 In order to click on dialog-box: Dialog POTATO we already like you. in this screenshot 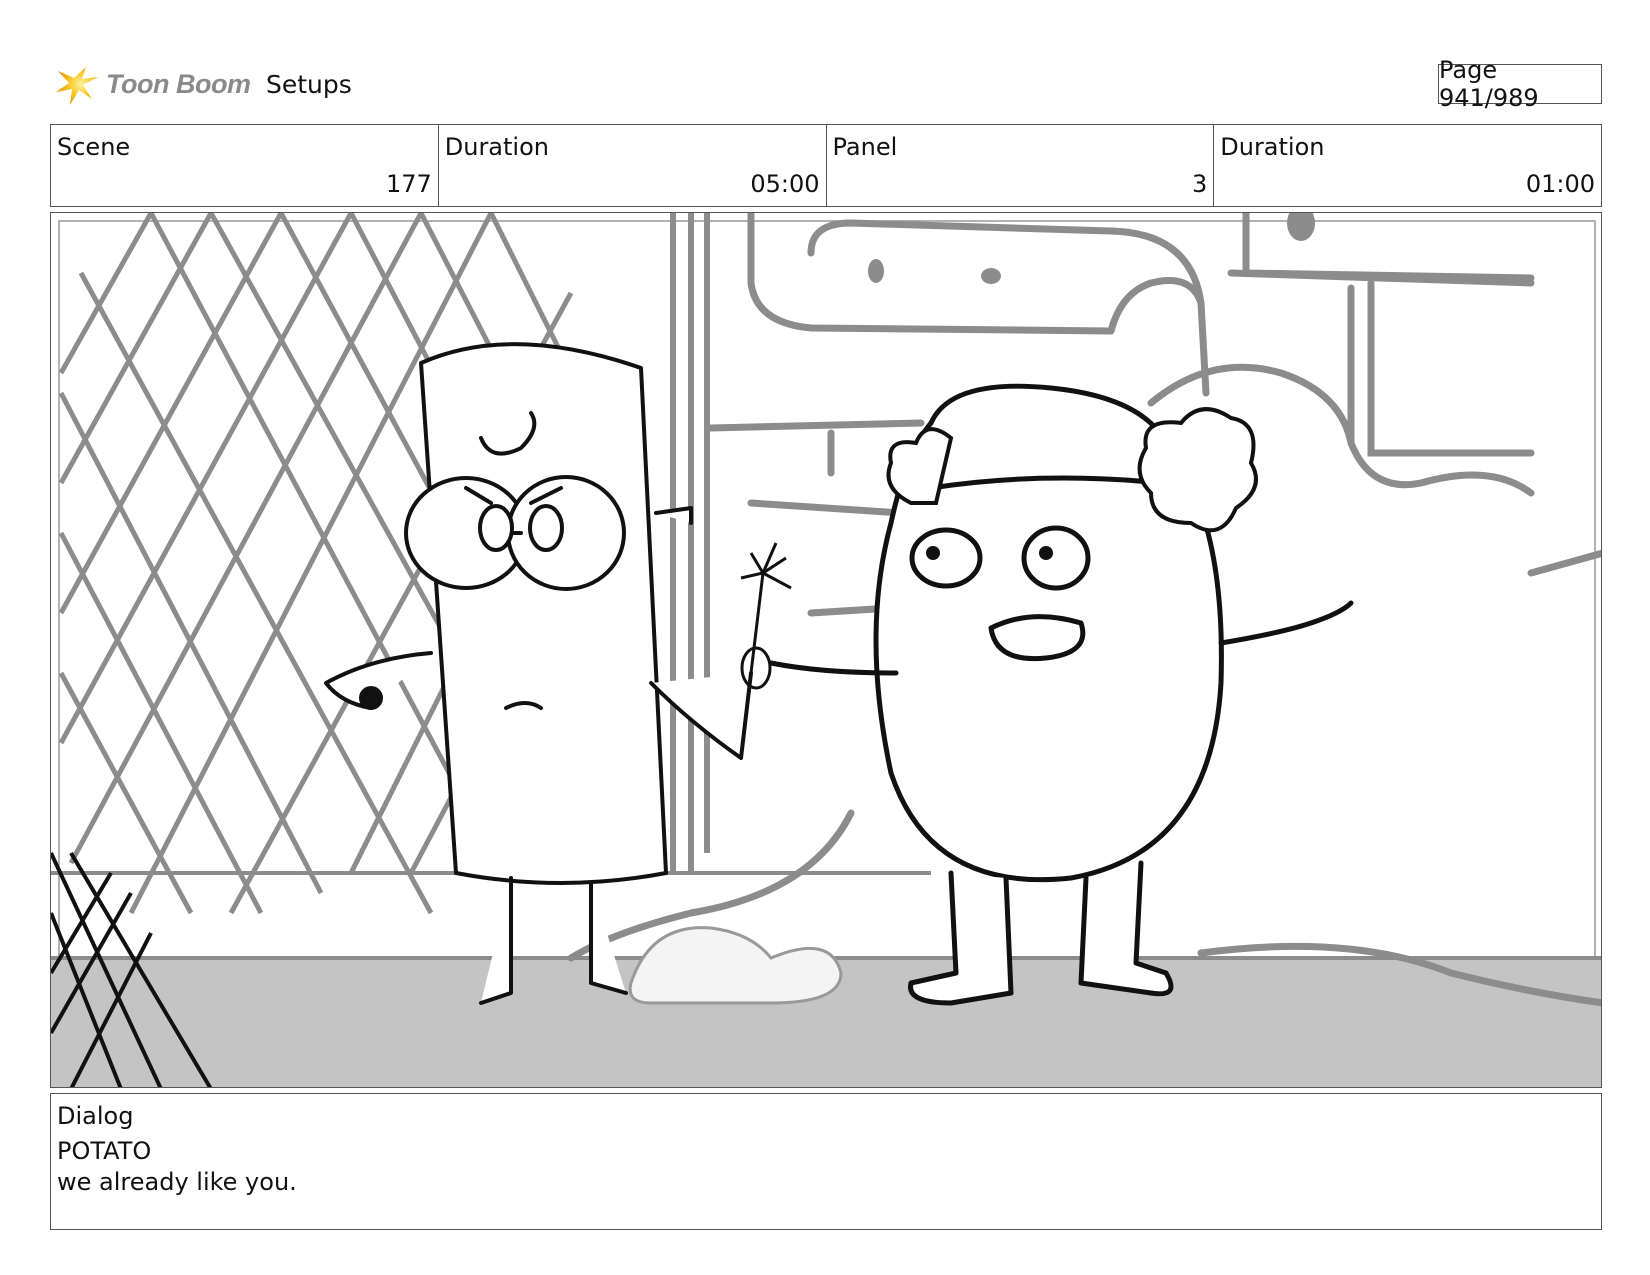, I will do `click(826, 1161)`.